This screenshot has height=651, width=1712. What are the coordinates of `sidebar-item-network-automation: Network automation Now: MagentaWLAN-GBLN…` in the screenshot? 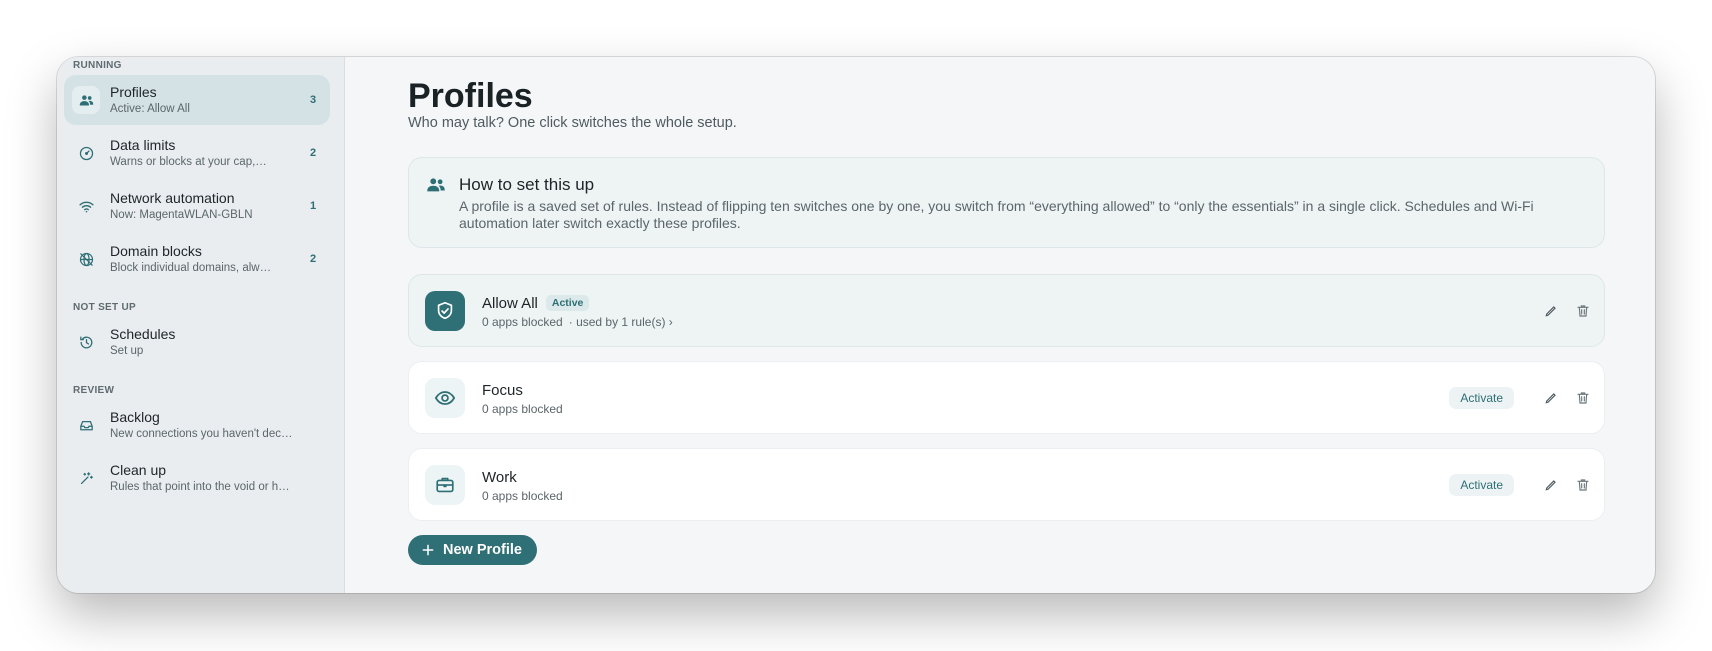 It's located at (197, 206).